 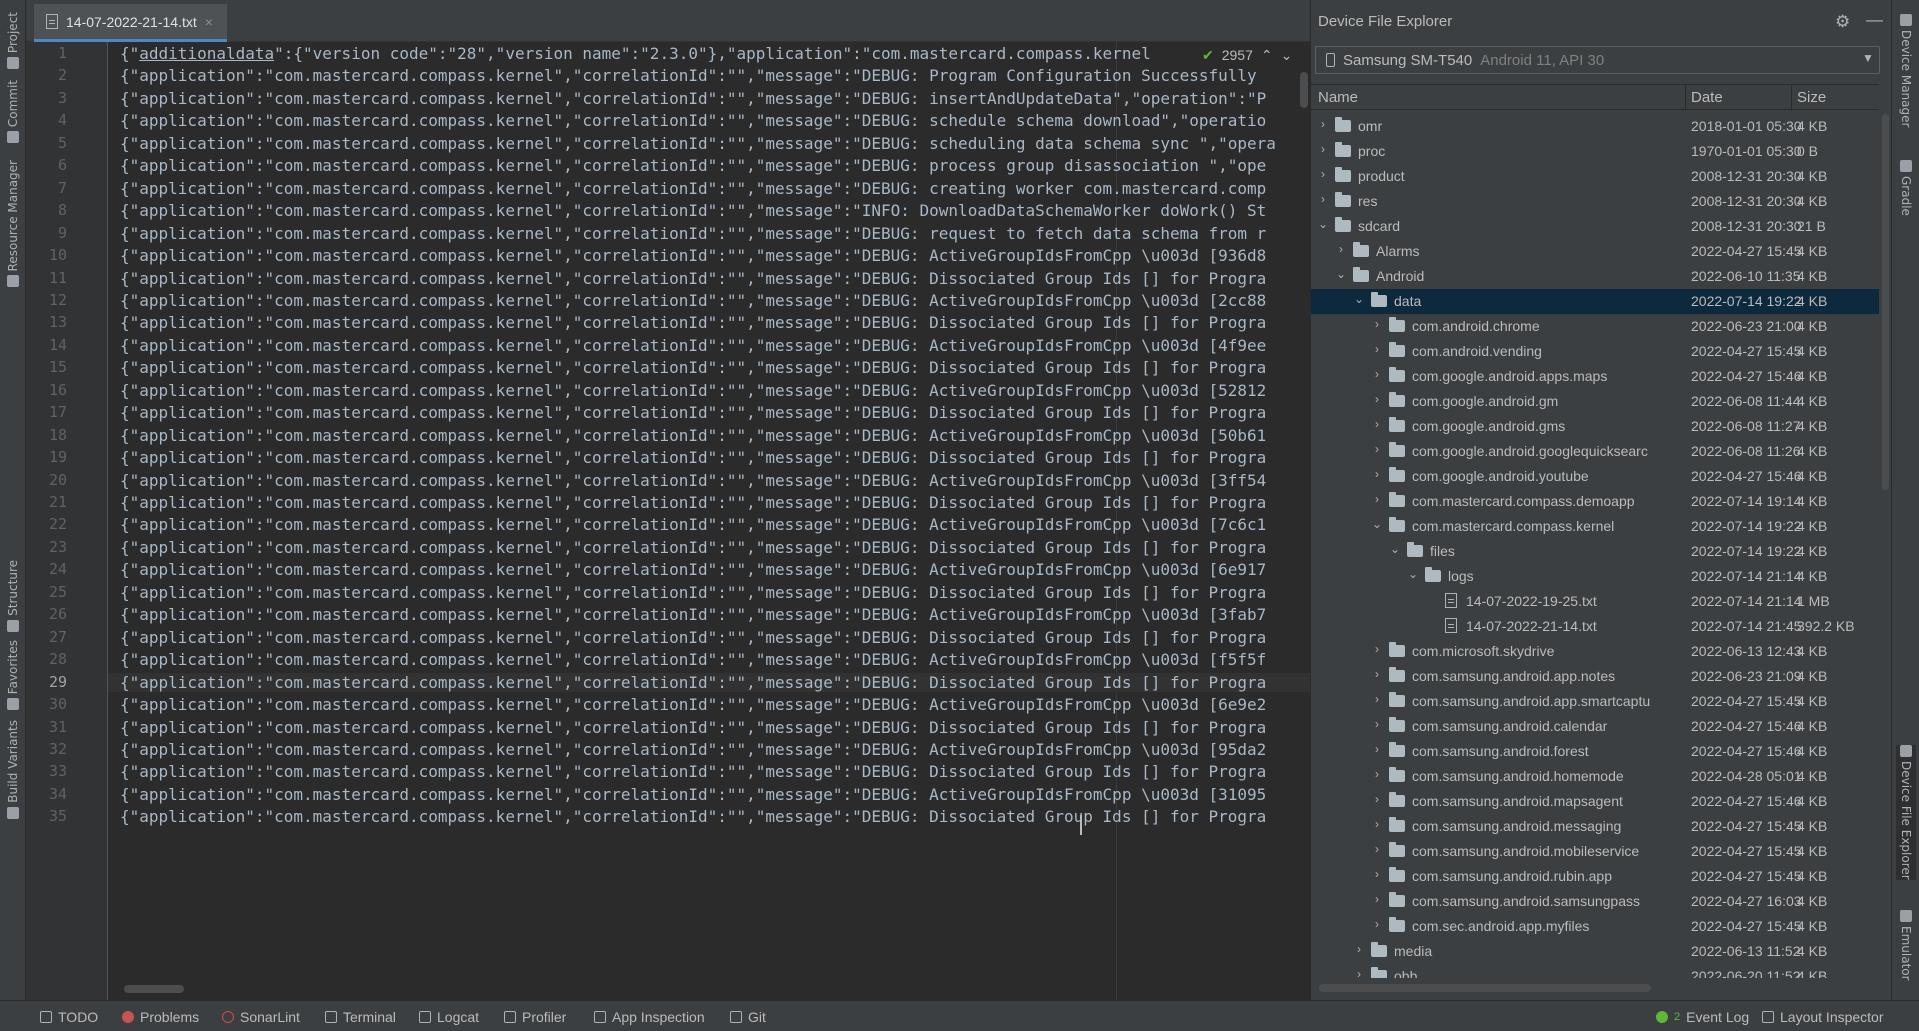 I want to click on tool-button-problems: Problems, so click(x=160, y=1017).